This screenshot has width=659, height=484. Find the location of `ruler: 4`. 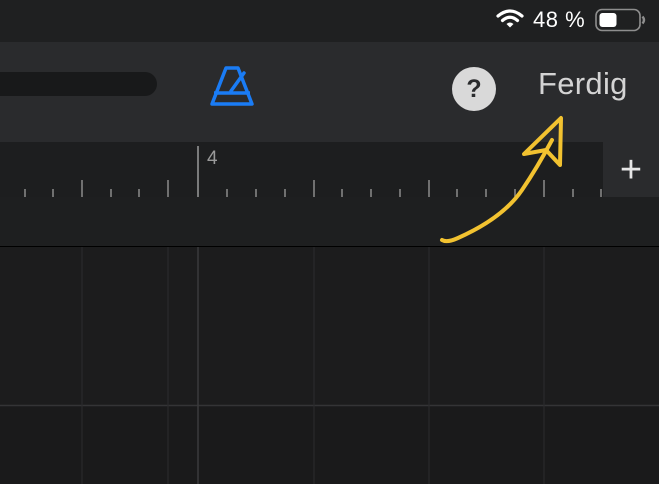

ruler: 4 is located at coordinates (301, 169).